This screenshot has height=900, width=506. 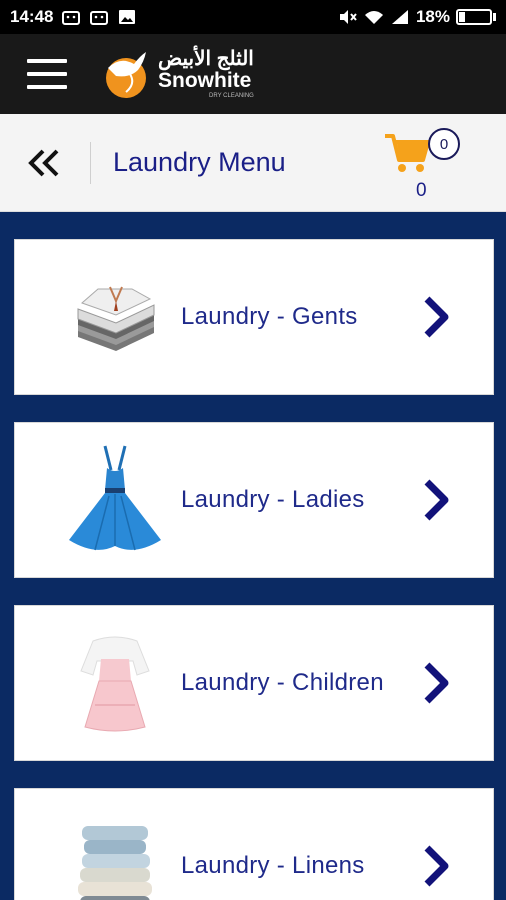 I want to click on back-button, so click(x=44, y=163).